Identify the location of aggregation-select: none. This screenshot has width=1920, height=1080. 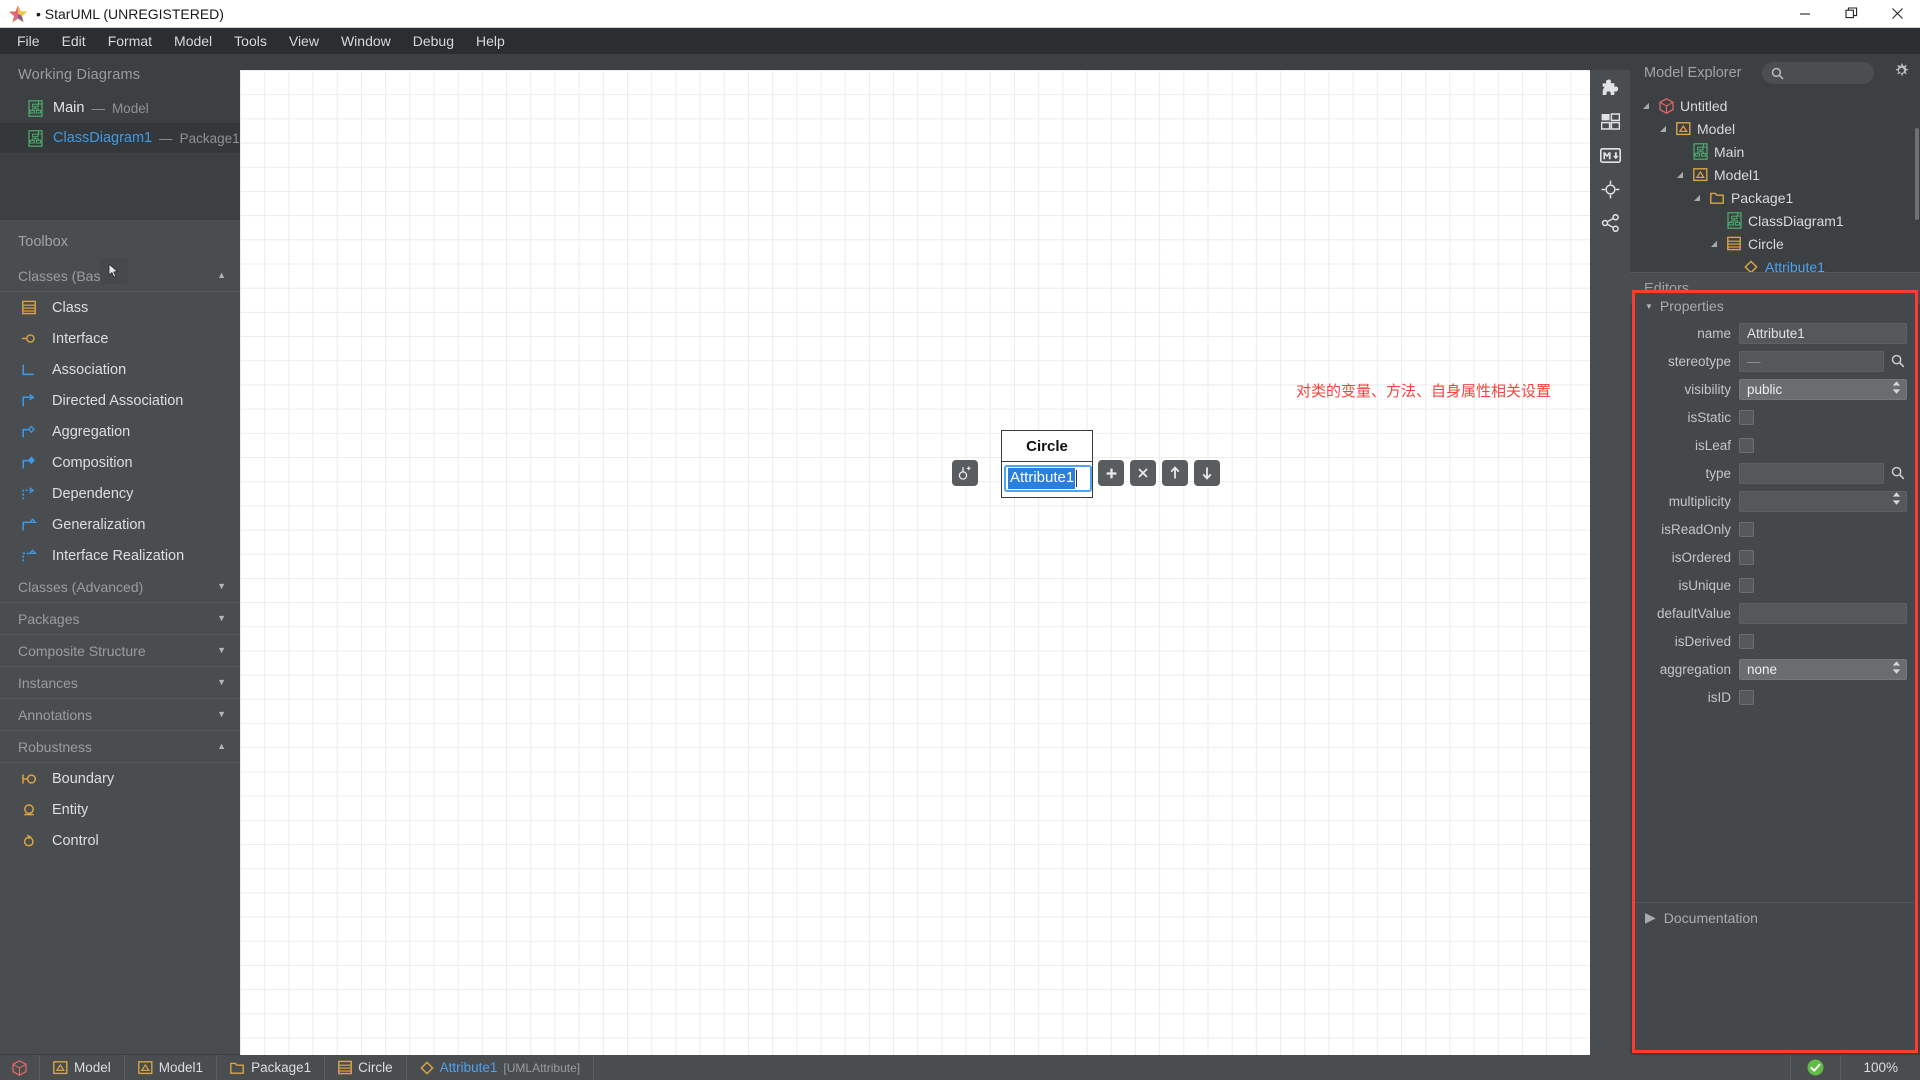
(1823, 669).